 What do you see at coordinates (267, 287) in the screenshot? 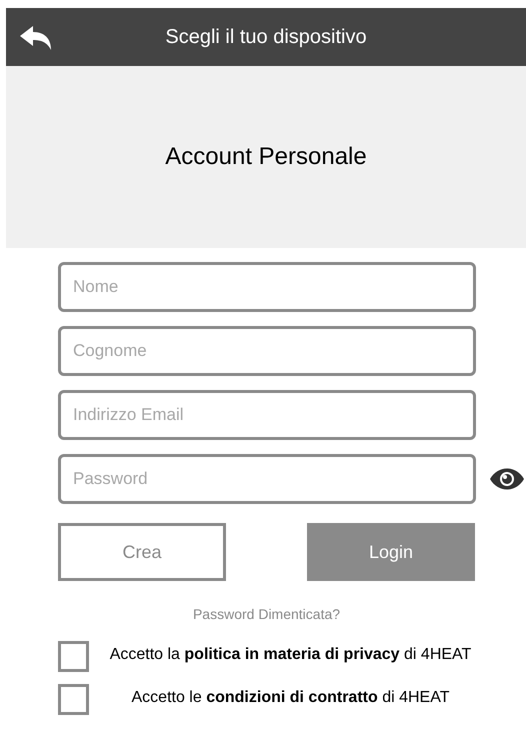
I see `input-field: Nome` at bounding box center [267, 287].